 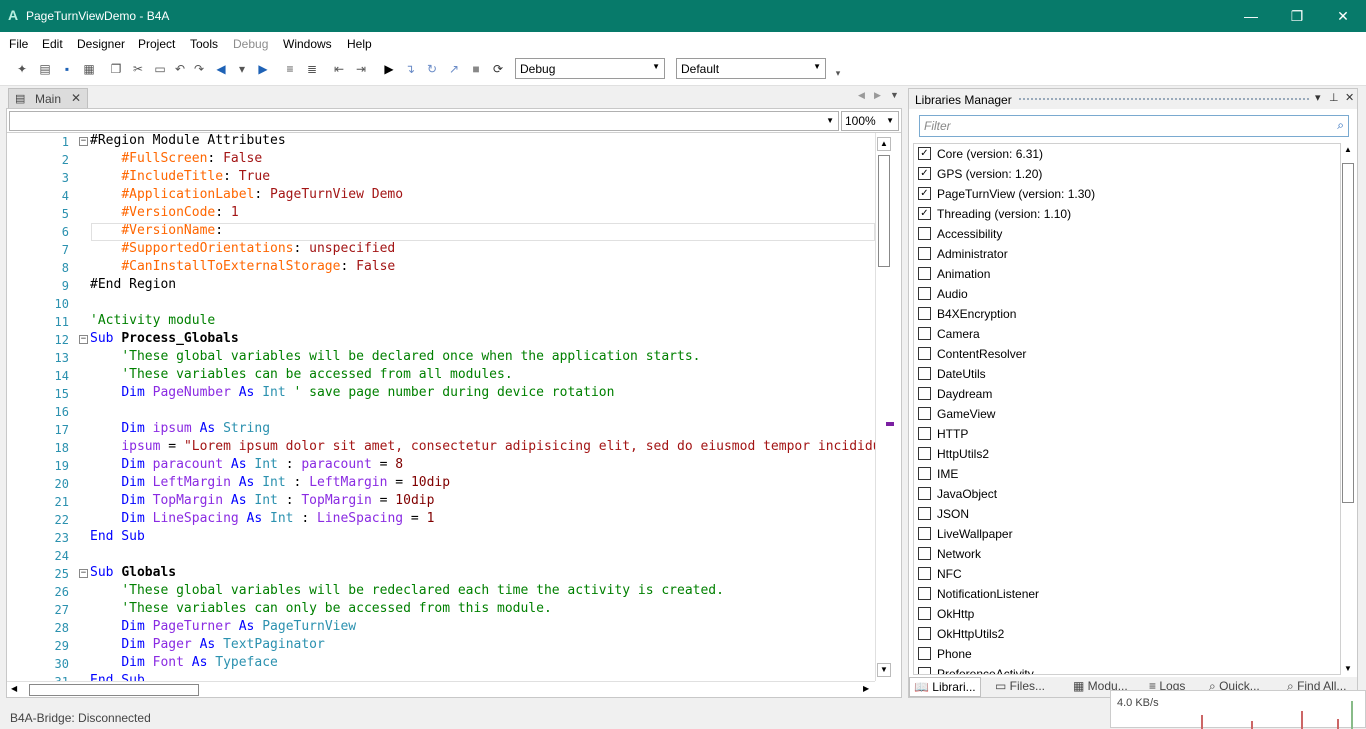 What do you see at coordinates (877, 95) in the screenshot?
I see `scroll-tabs-right-icon: ▶` at bounding box center [877, 95].